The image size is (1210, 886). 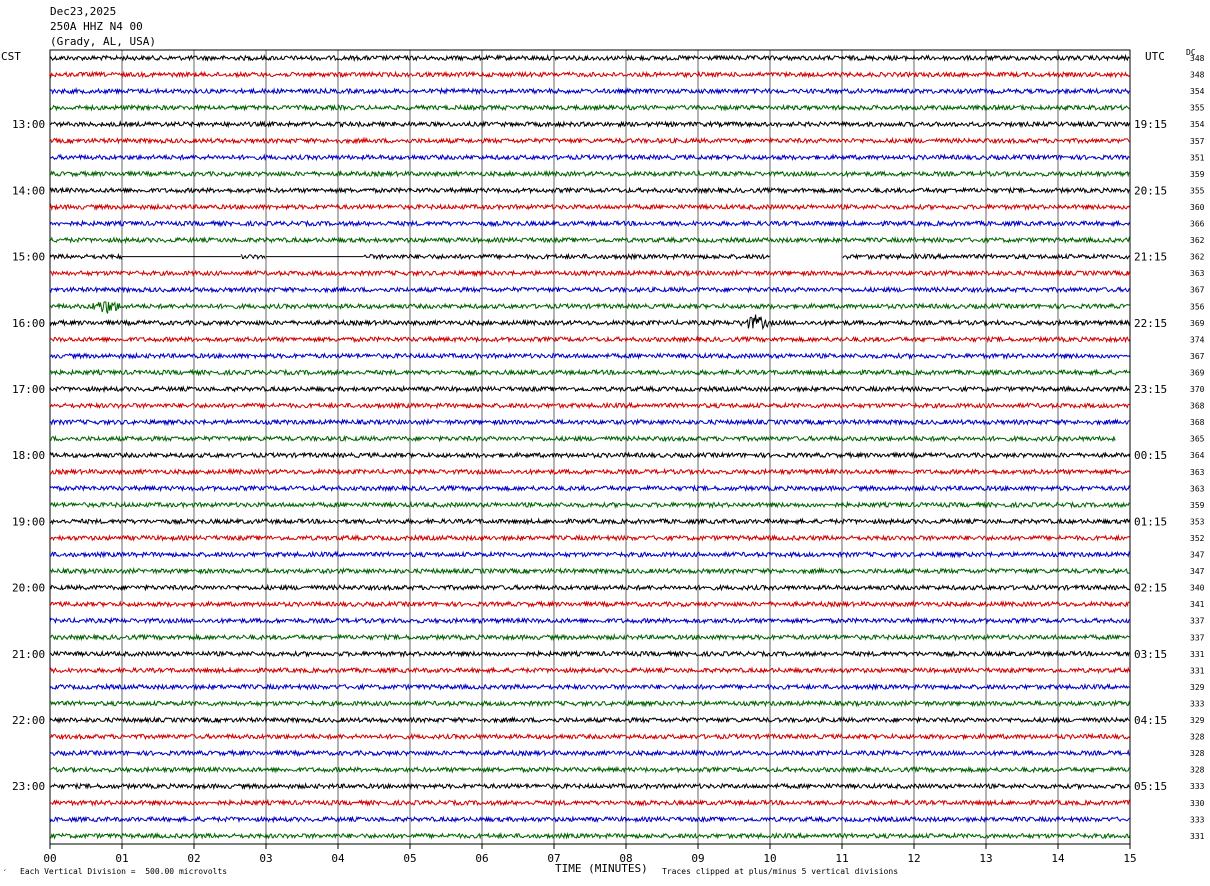 What do you see at coordinates (1150, 720) in the screenshot?
I see `utc-hour-label: 04:15` at bounding box center [1150, 720].